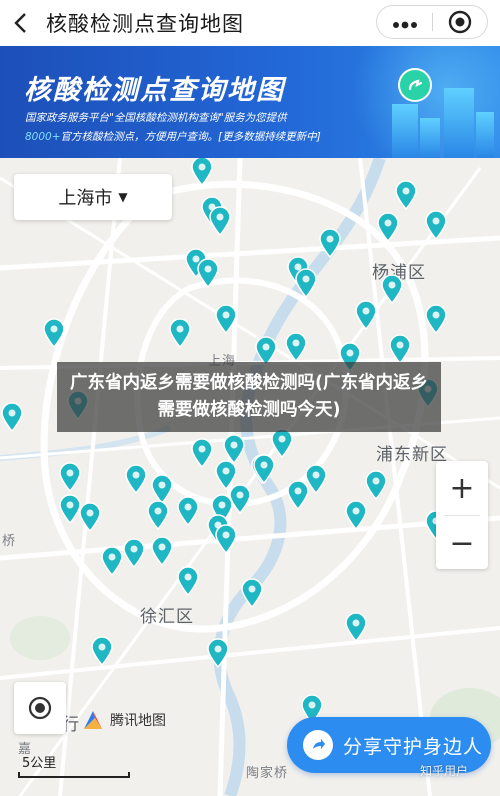 The width and height of the screenshot is (500, 796). I want to click on more-button, so click(404, 22).